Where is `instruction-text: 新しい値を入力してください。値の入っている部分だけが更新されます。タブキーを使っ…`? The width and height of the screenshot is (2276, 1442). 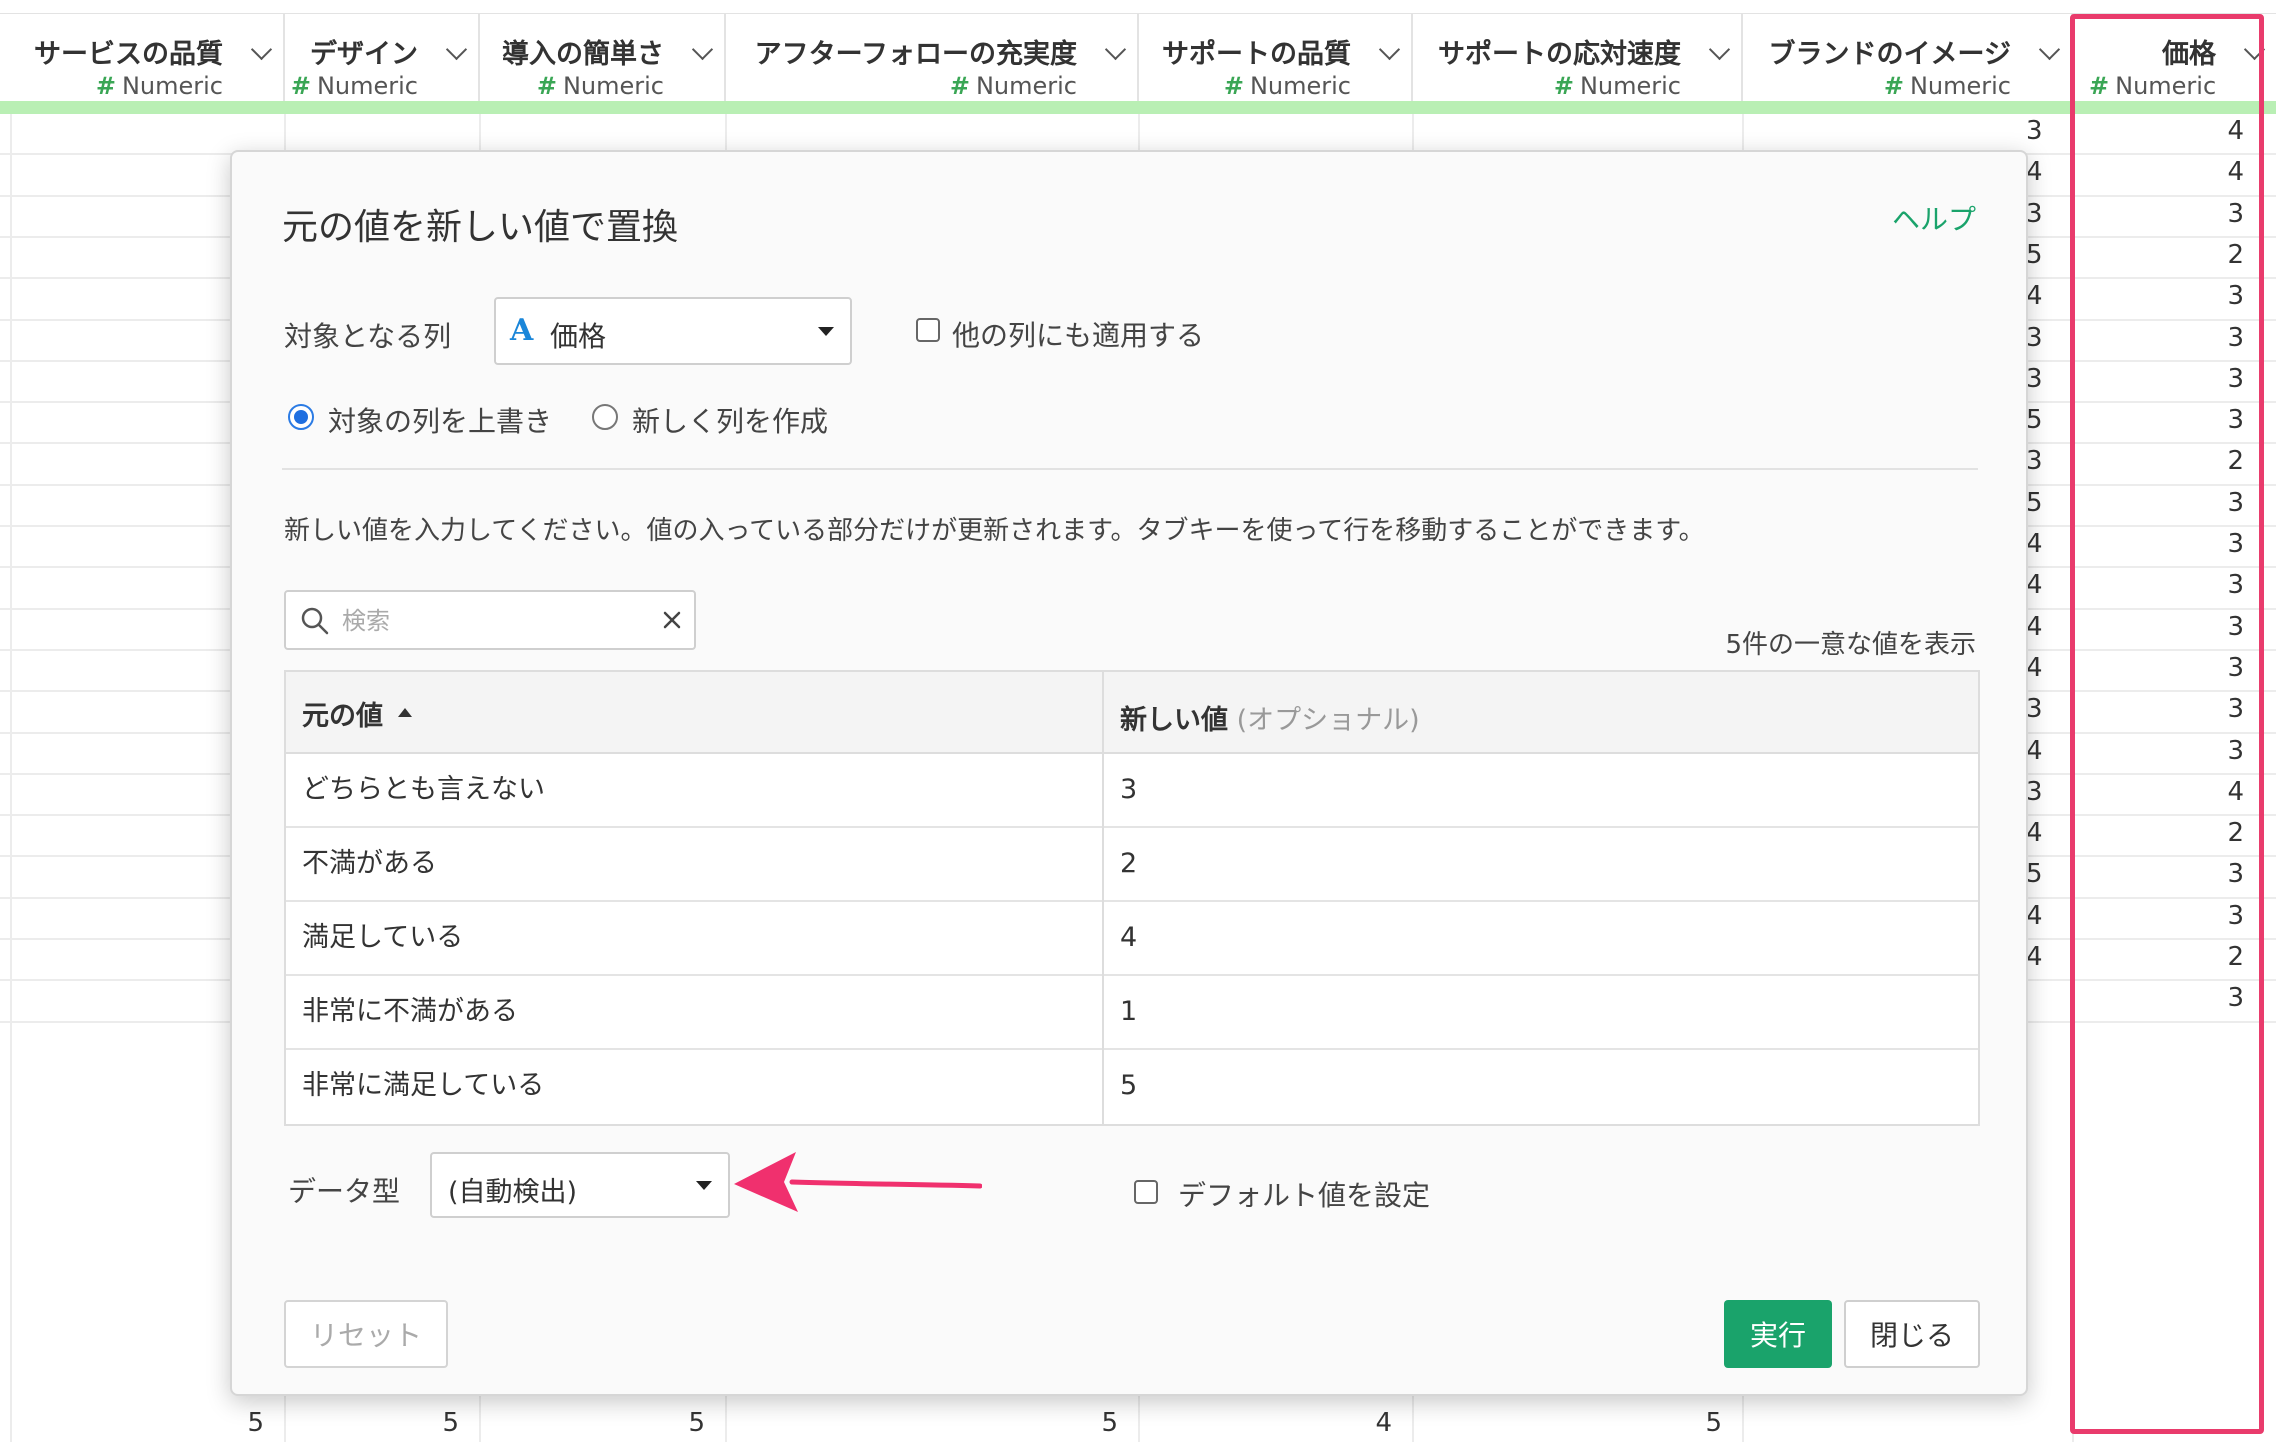 instruction-text: 新しい値を入力してください。値の入っている部分だけが更新されます。タブキーを使っ… is located at coordinates (994, 531).